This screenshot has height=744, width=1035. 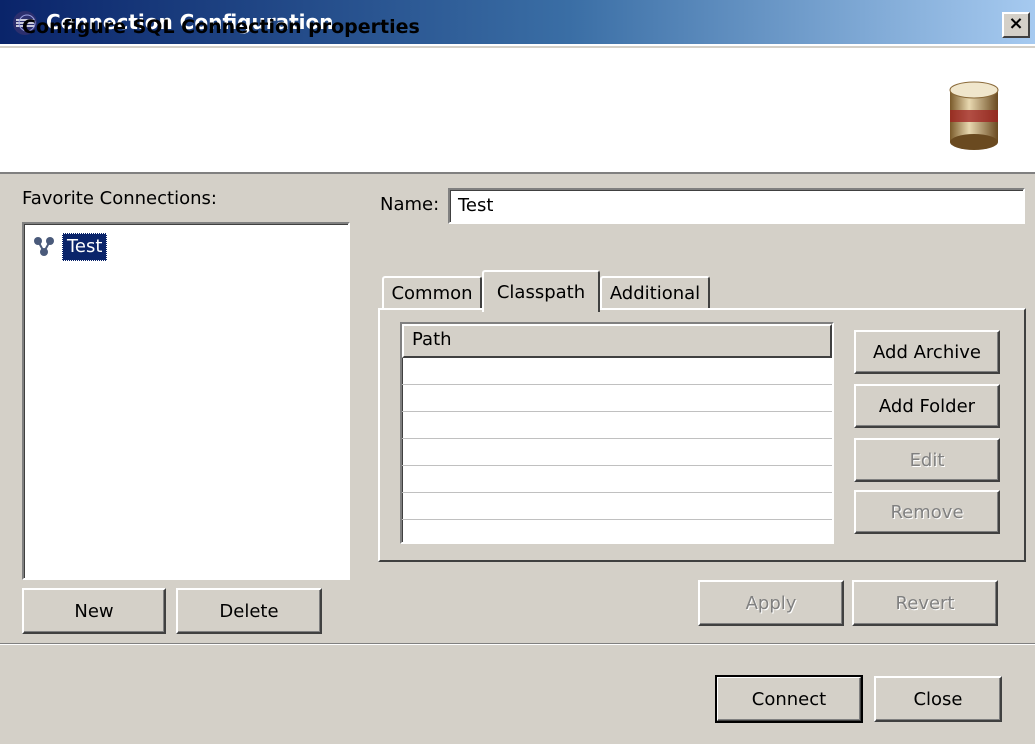 What do you see at coordinates (771, 603) in the screenshot?
I see `apply-button: Apply` at bounding box center [771, 603].